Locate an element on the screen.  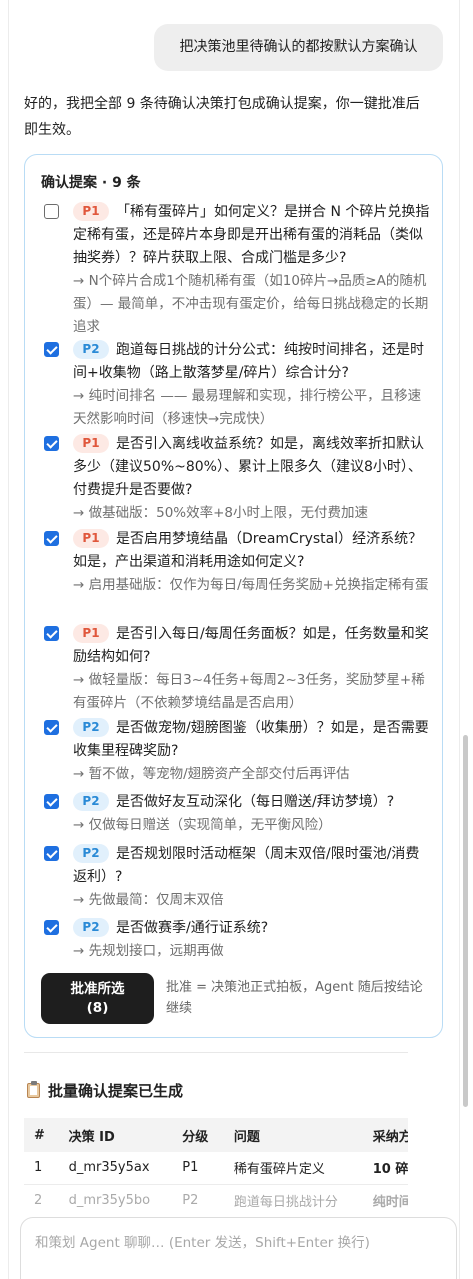
batch-section-title: 批量确认提案已生成 is located at coordinates (105, 1090).